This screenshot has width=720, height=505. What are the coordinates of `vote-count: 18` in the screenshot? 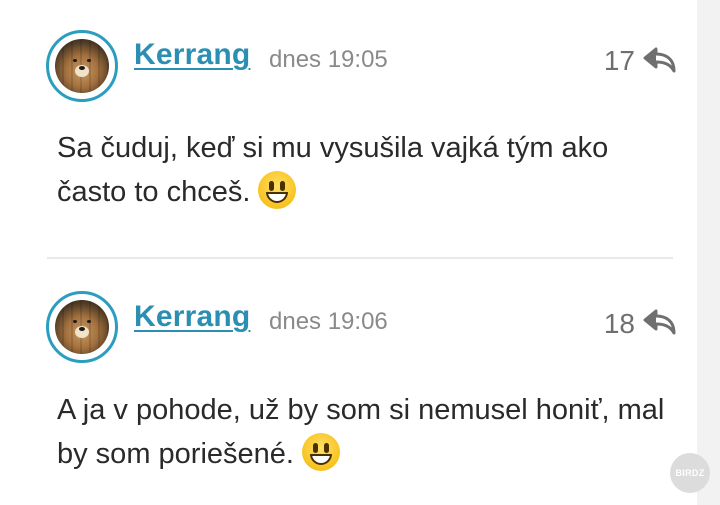 It's located at (619, 323).